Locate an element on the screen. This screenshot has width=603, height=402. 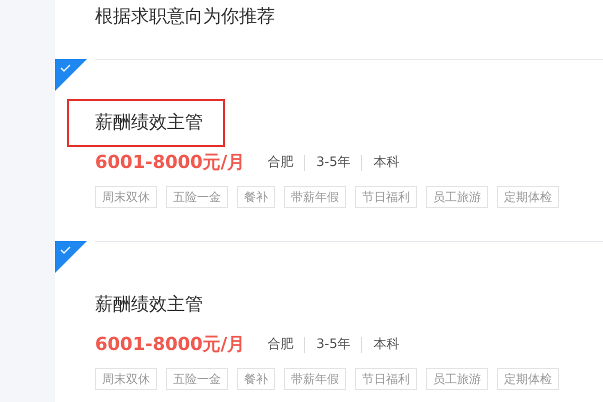
section-heading: 根据求职意向为你推荐 is located at coordinates (185, 17).